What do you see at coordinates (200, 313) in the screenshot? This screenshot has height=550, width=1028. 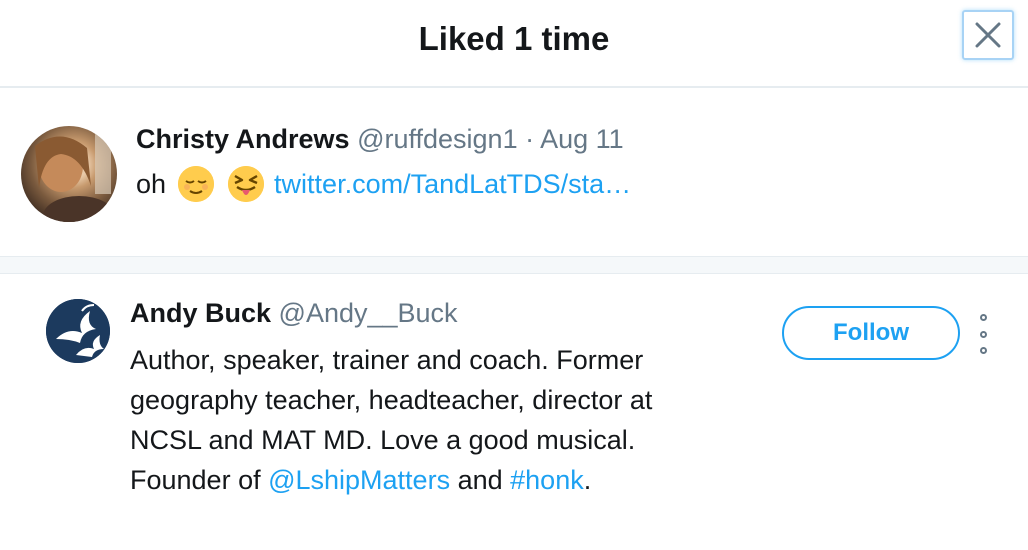 I see `user-name: Andy Buck` at bounding box center [200, 313].